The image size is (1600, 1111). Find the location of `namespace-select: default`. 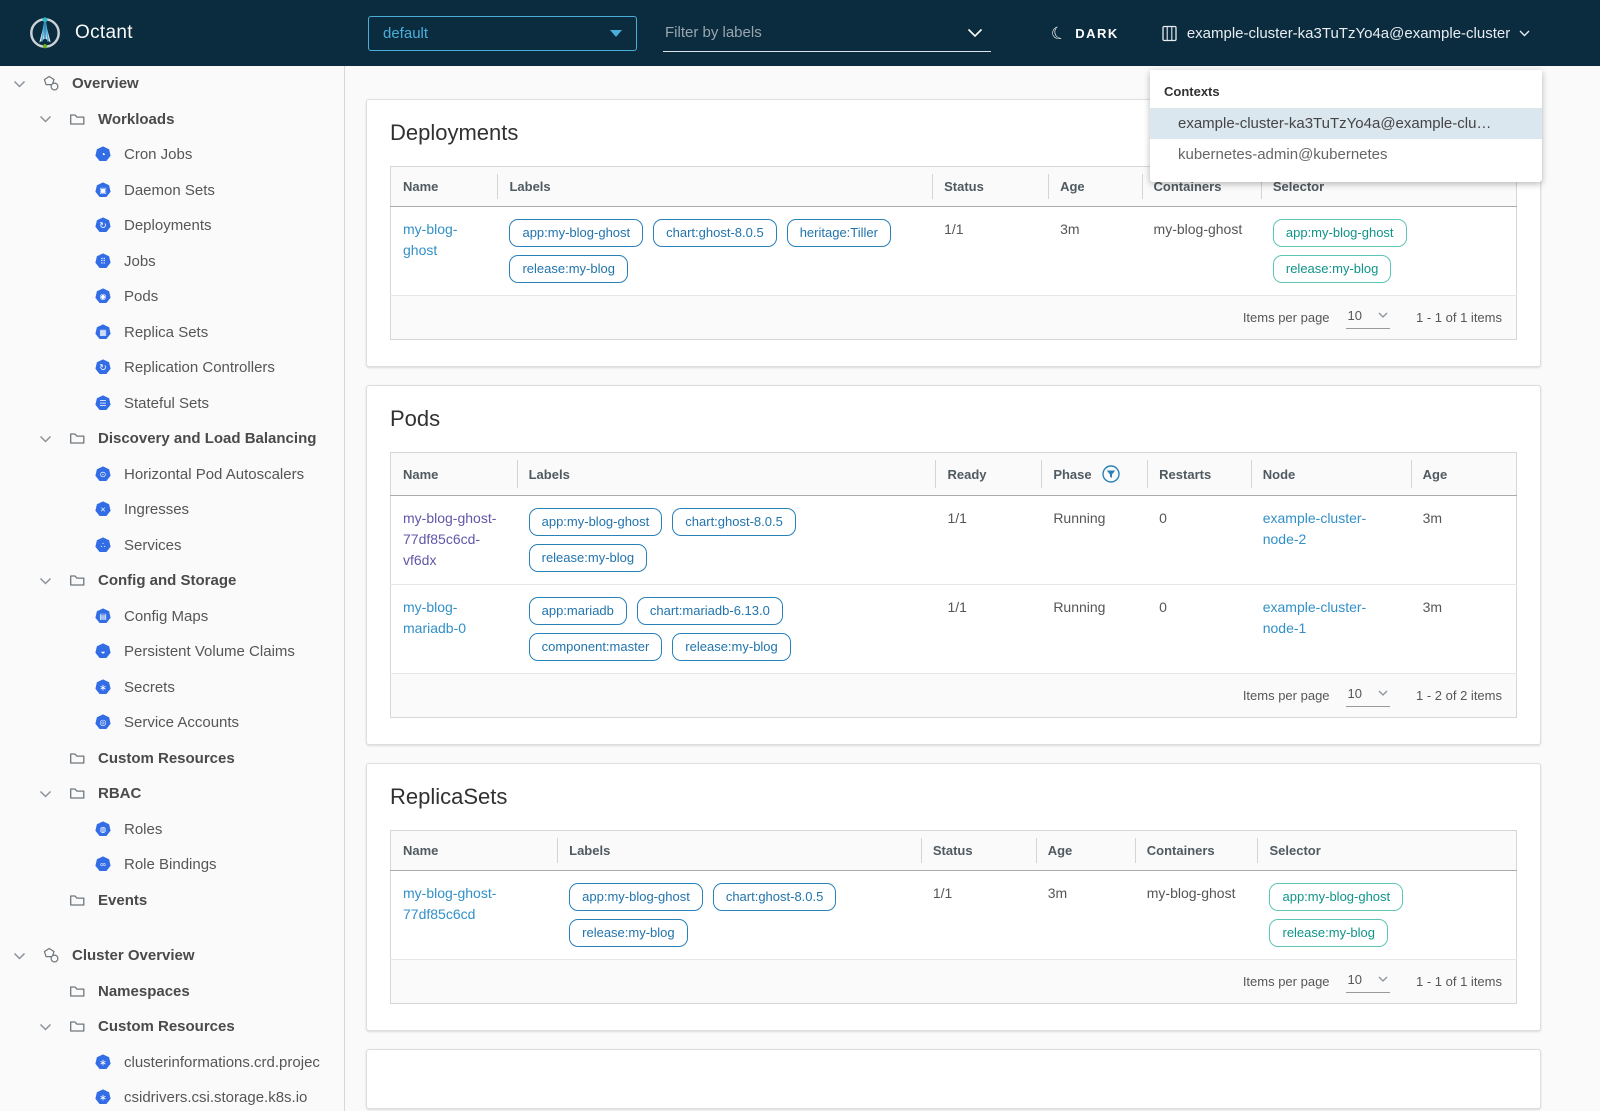

namespace-select: default is located at coordinates (502, 33).